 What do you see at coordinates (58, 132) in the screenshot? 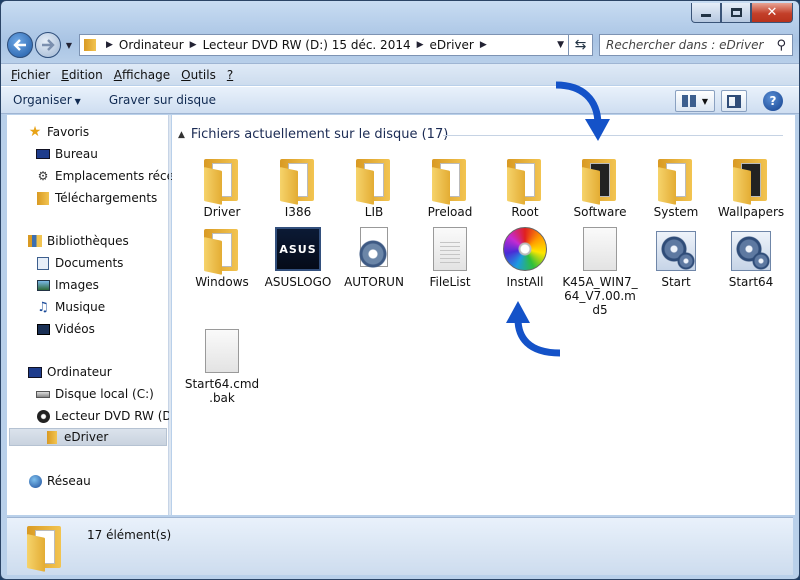
I see `nav-favorites: ★ Favoris` at bounding box center [58, 132].